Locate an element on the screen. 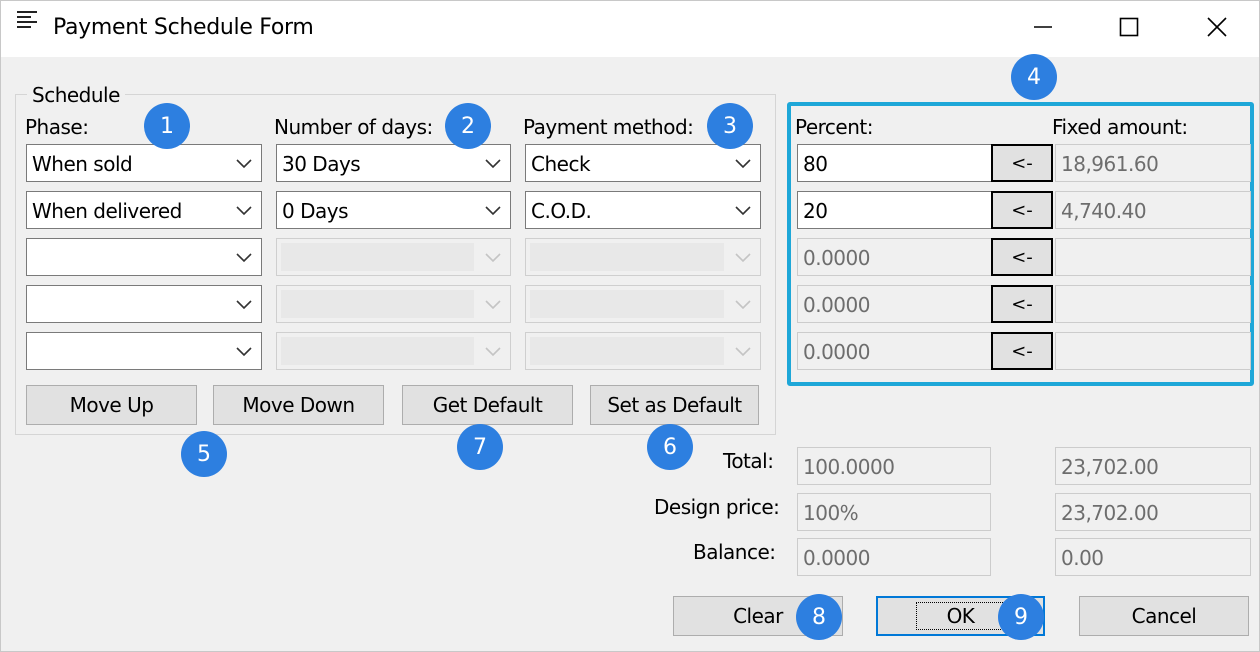 The height and width of the screenshot is (652, 1260). close-button is located at coordinates (1217, 27).